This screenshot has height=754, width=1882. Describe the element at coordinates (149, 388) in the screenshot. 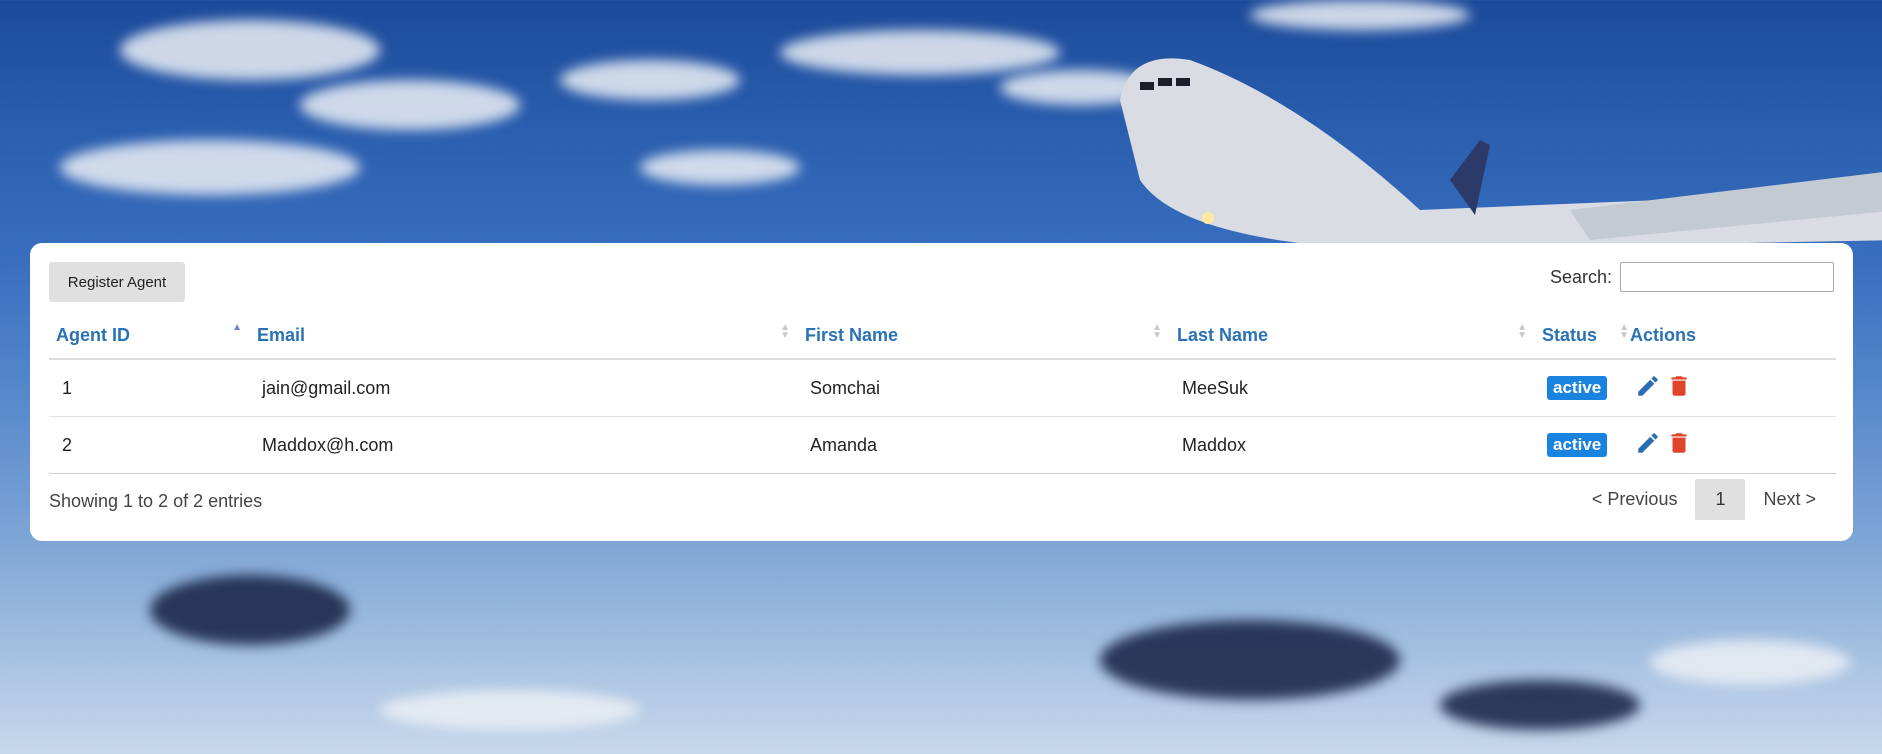

I see `agent-id-cell: 1` at that location.